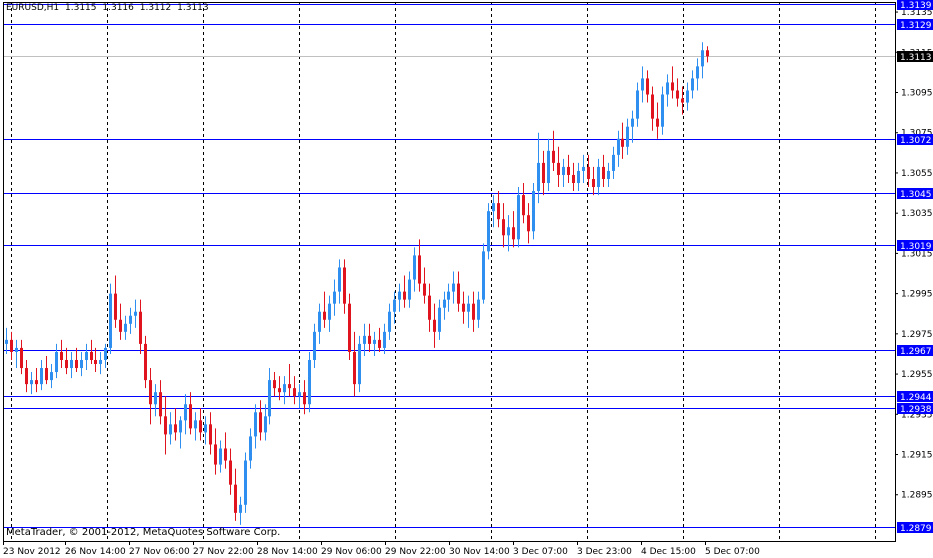 This screenshot has height=558, width=933. Describe the element at coordinates (95, 552) in the screenshot. I see `x-tick-label: 26 Nov 14:00` at that location.